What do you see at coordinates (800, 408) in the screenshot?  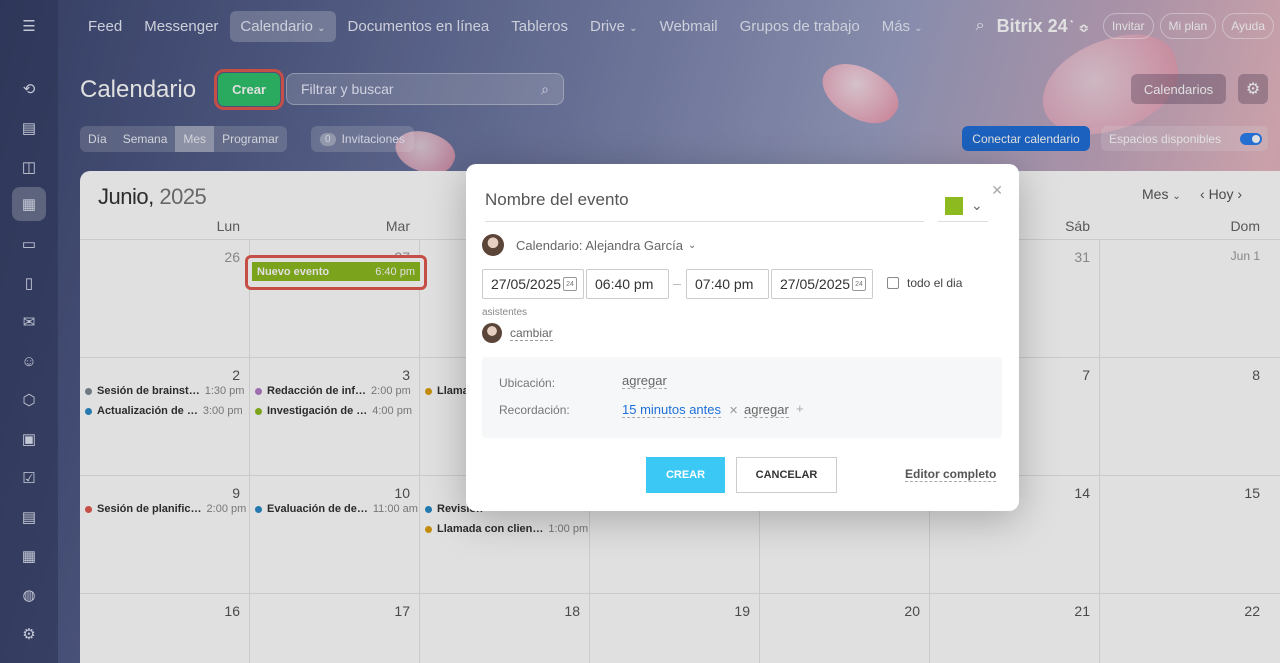 I see `plus-icon: +` at bounding box center [800, 408].